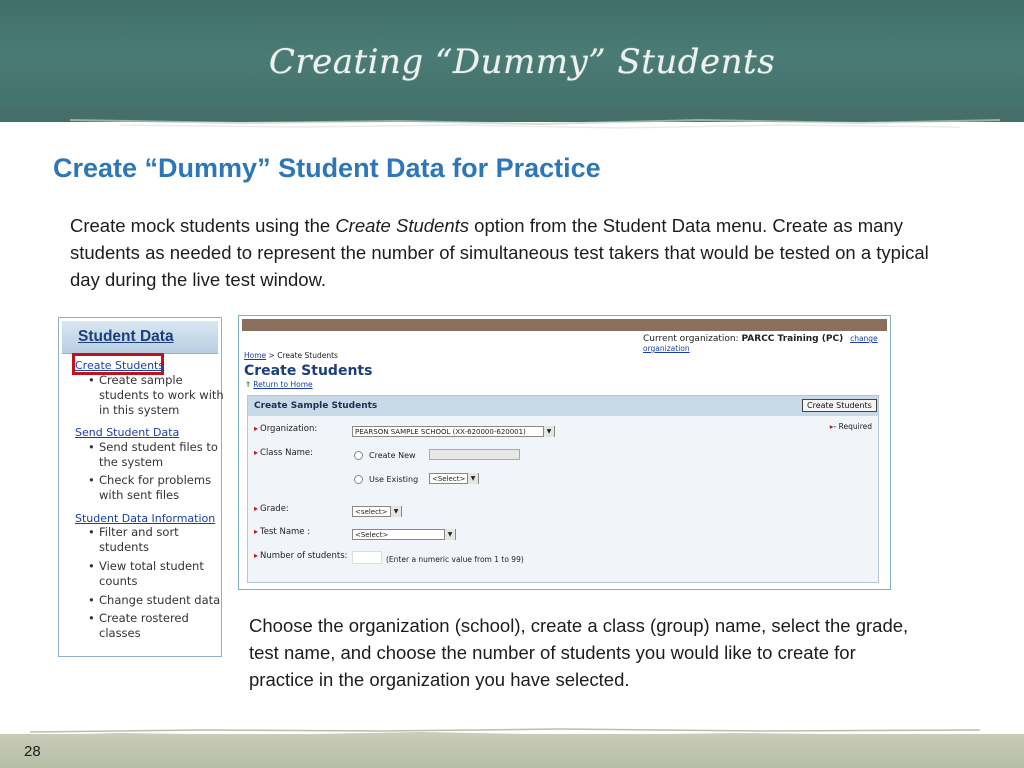 The image size is (1024, 768). Describe the element at coordinates (32, 751) in the screenshot. I see `page-number: 28` at that location.